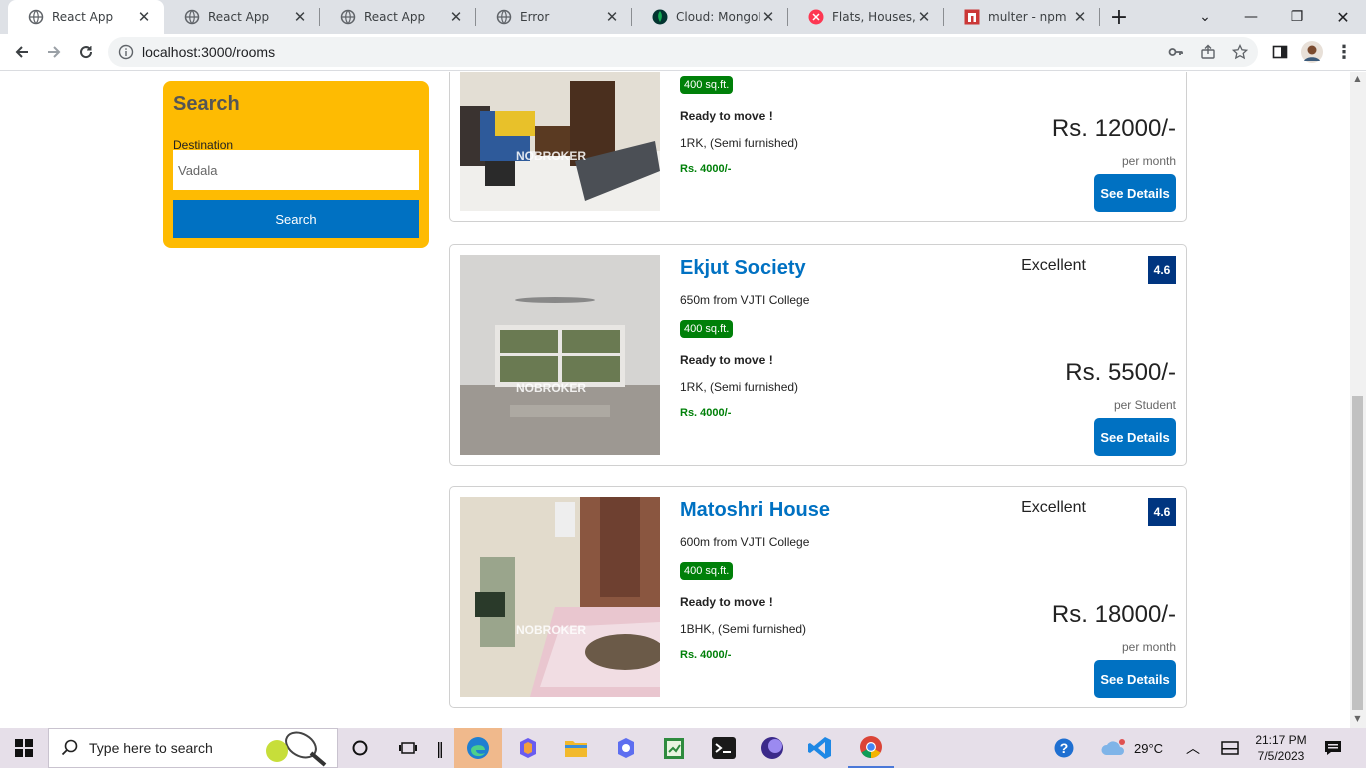 Image resolution: width=1366 pixels, height=768 pixels. I want to click on tab-error: Error ✕, so click(554, 17).